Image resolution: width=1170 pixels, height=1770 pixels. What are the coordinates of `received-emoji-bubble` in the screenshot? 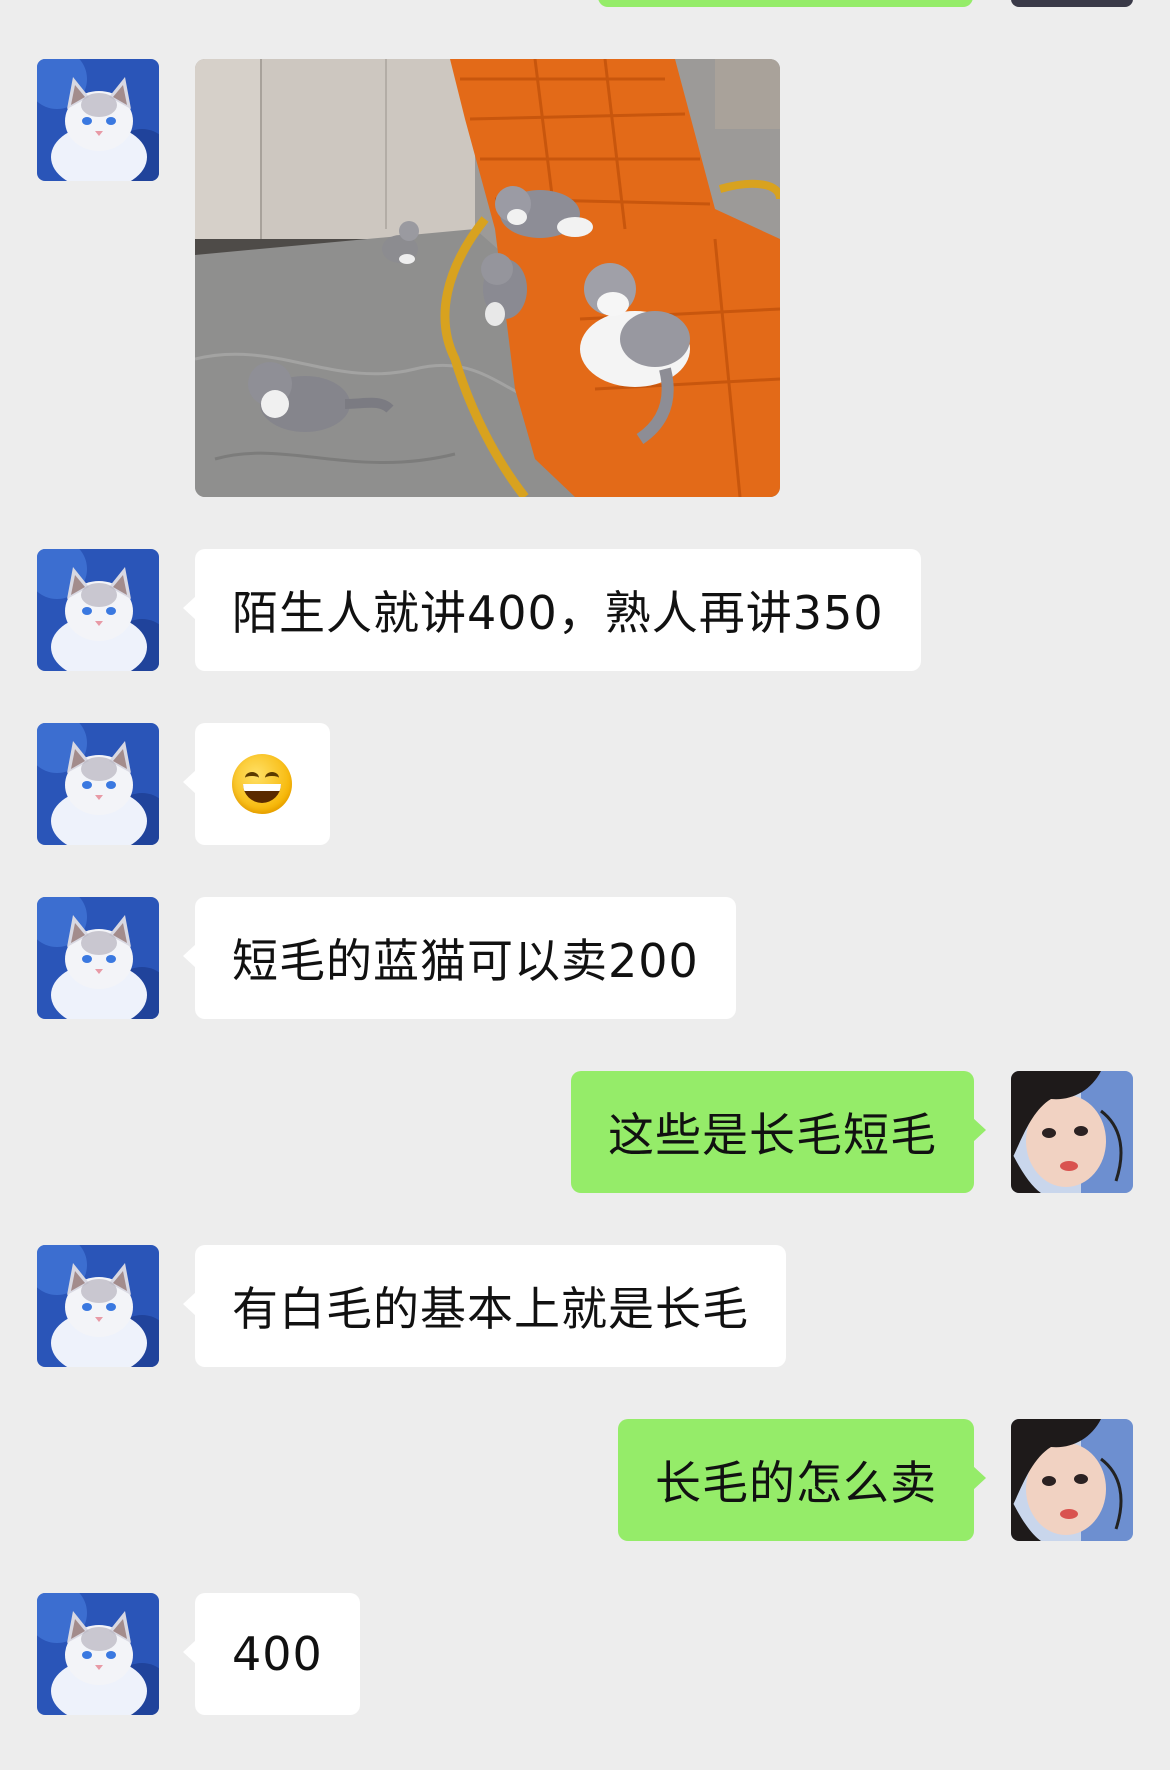 It's located at (256, 784).